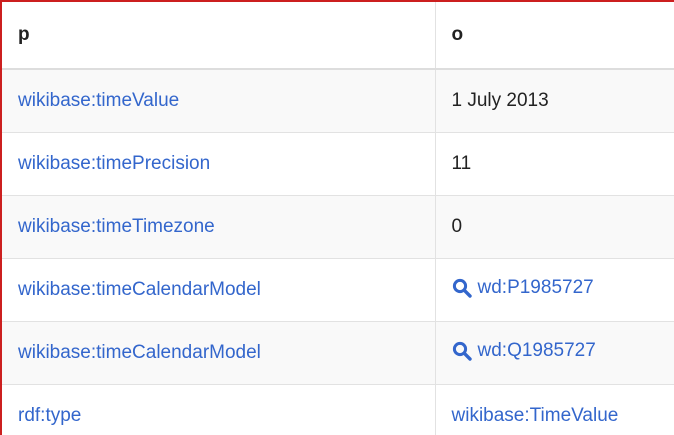 The image size is (674, 435). What do you see at coordinates (457, 226) in the screenshot?
I see `object-value: 0` at bounding box center [457, 226].